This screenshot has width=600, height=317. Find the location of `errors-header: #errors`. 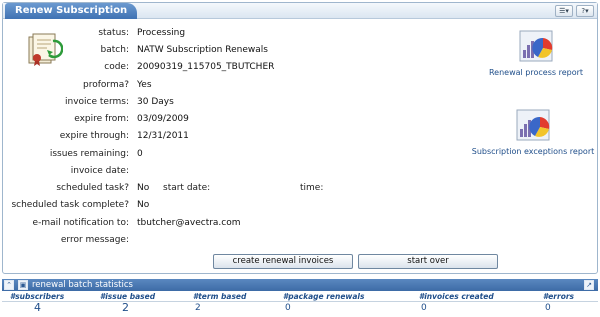

errors-header: #errors is located at coordinates (559, 296).